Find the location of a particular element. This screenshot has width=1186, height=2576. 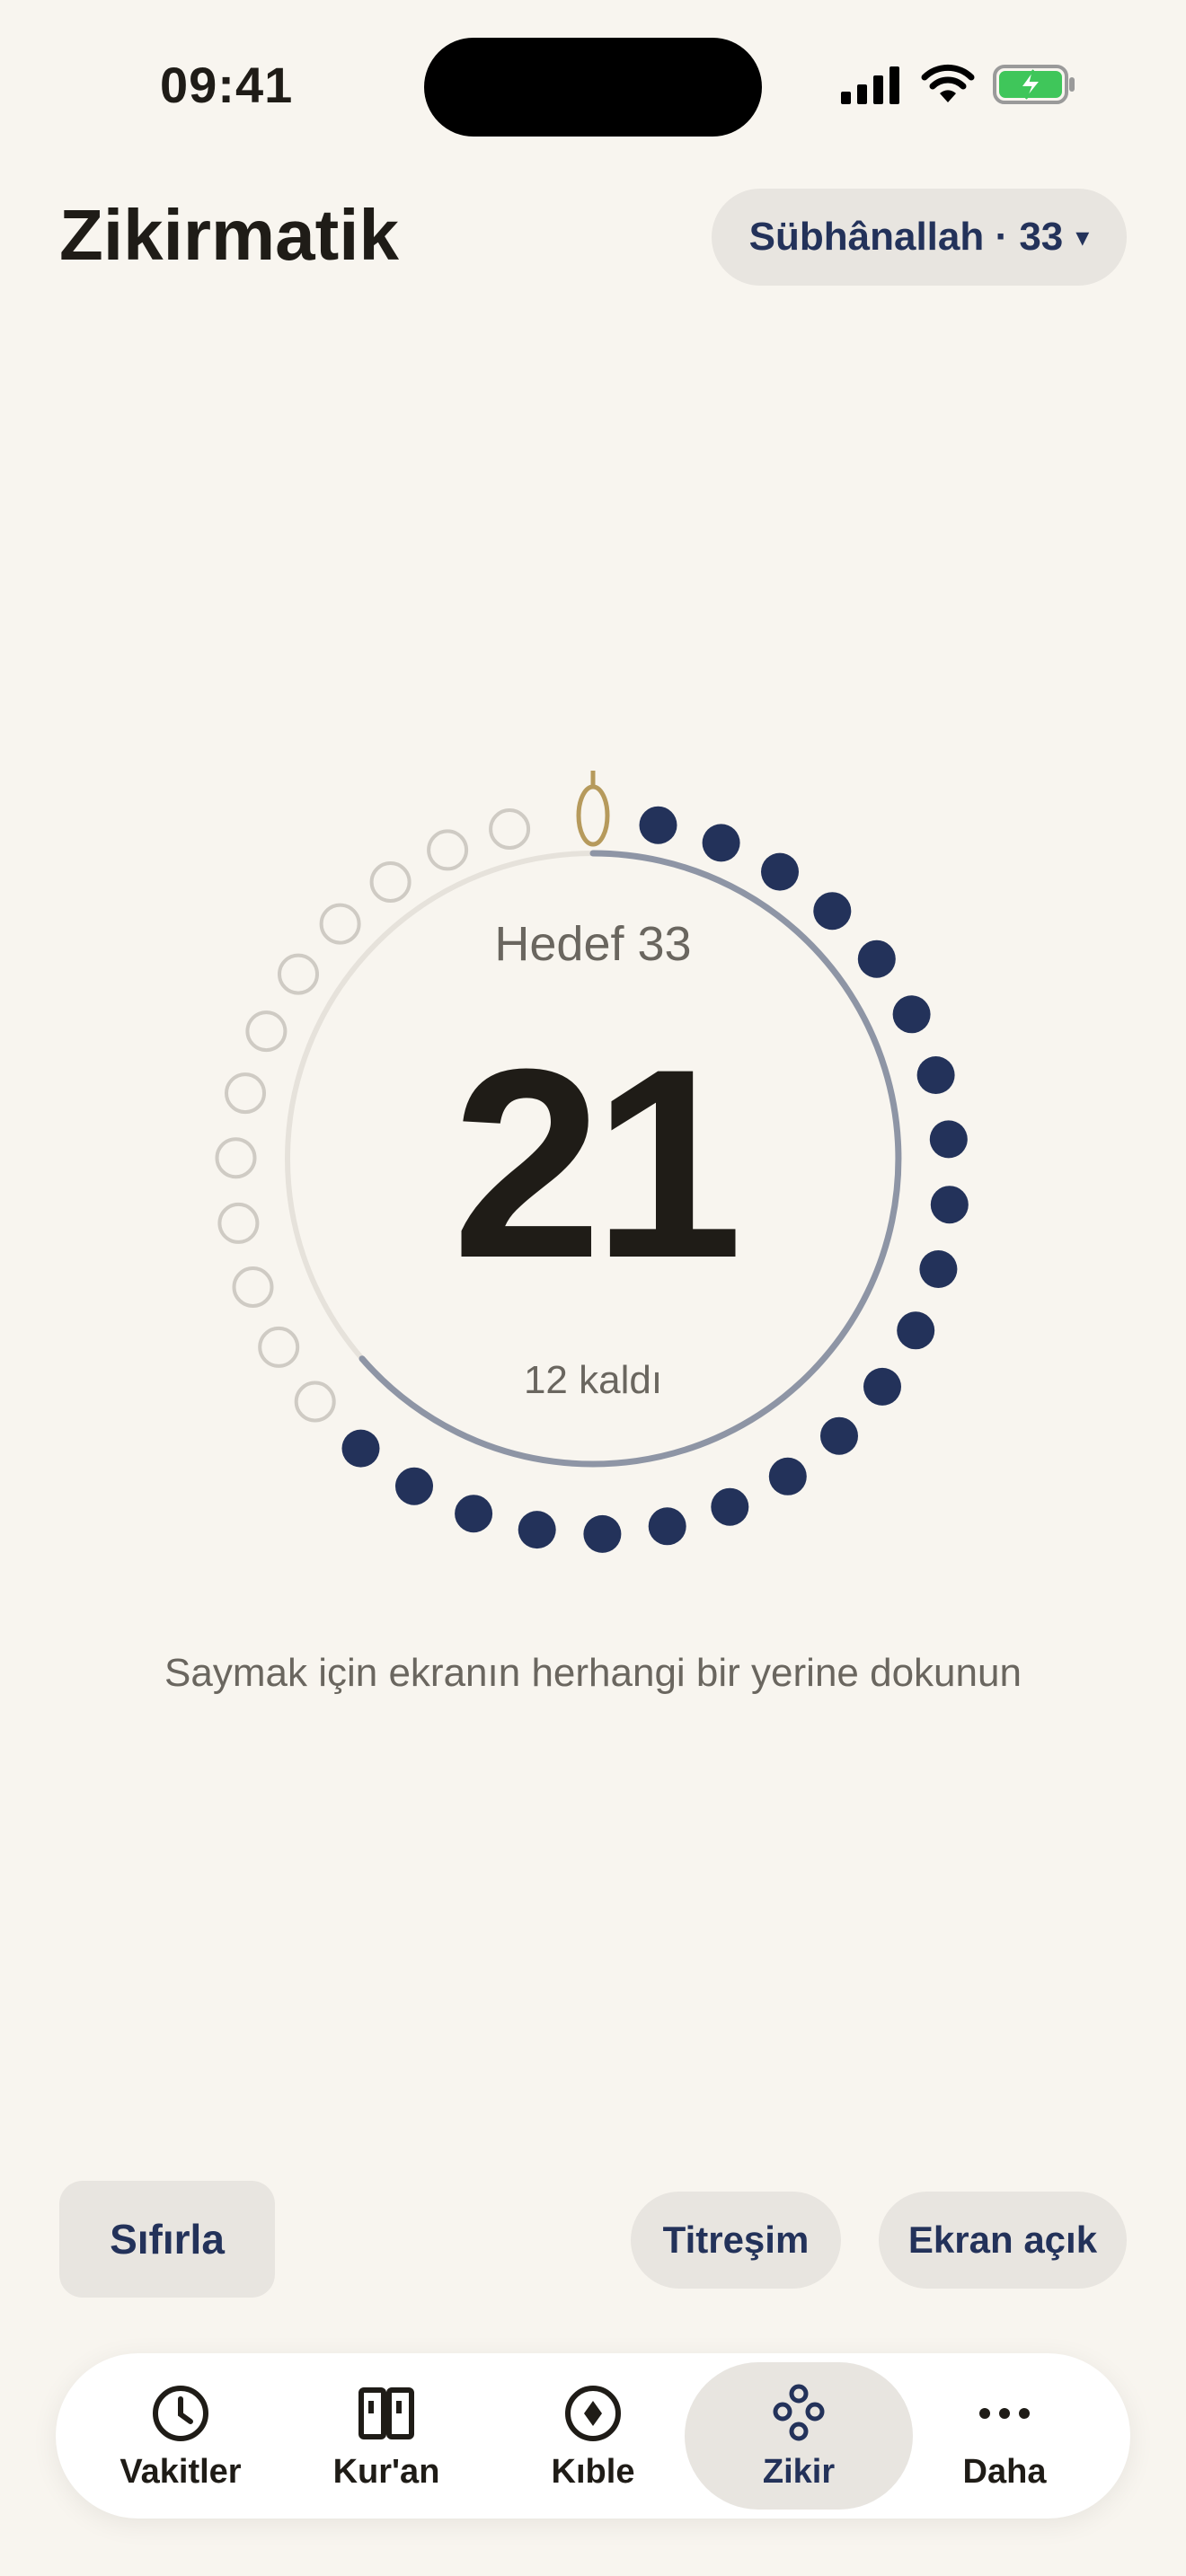

tab-kible: Kıble is located at coordinates (593, 2436).